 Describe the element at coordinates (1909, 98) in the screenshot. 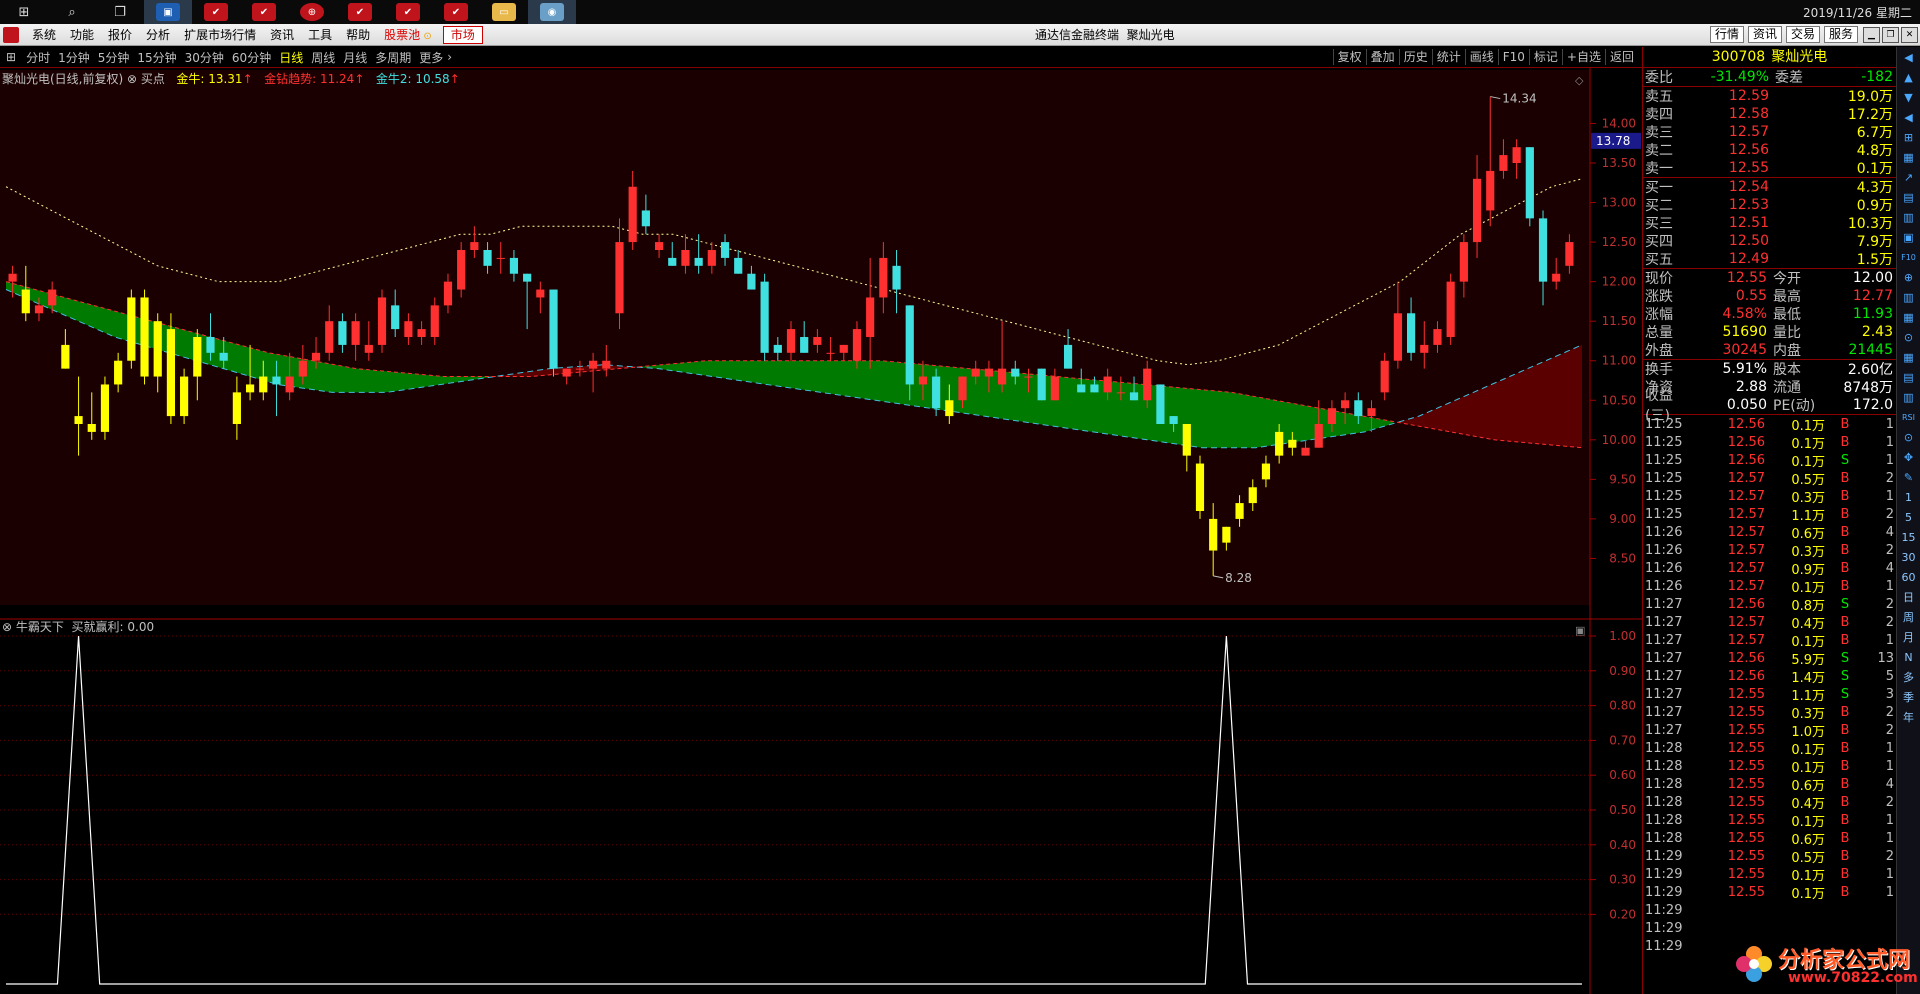

I see `toolstrip-icon: ▼` at that location.